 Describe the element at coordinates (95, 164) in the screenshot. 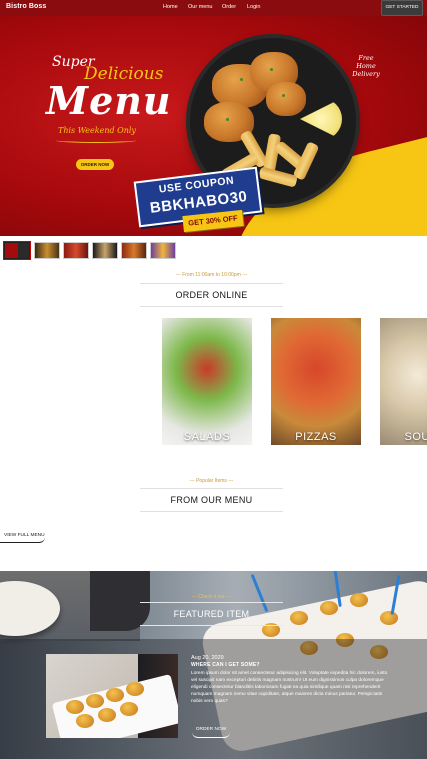

I see `hero-order-now-button: ORDER NOW` at that location.